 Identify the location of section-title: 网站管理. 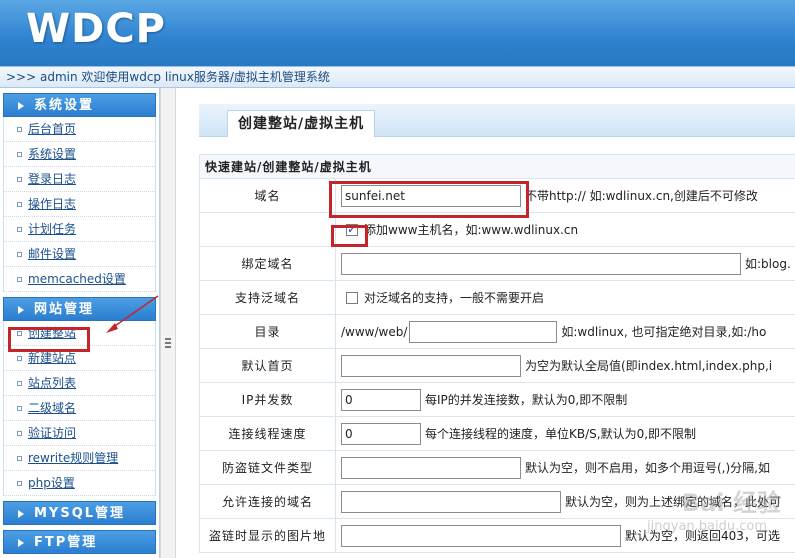
(64, 309).